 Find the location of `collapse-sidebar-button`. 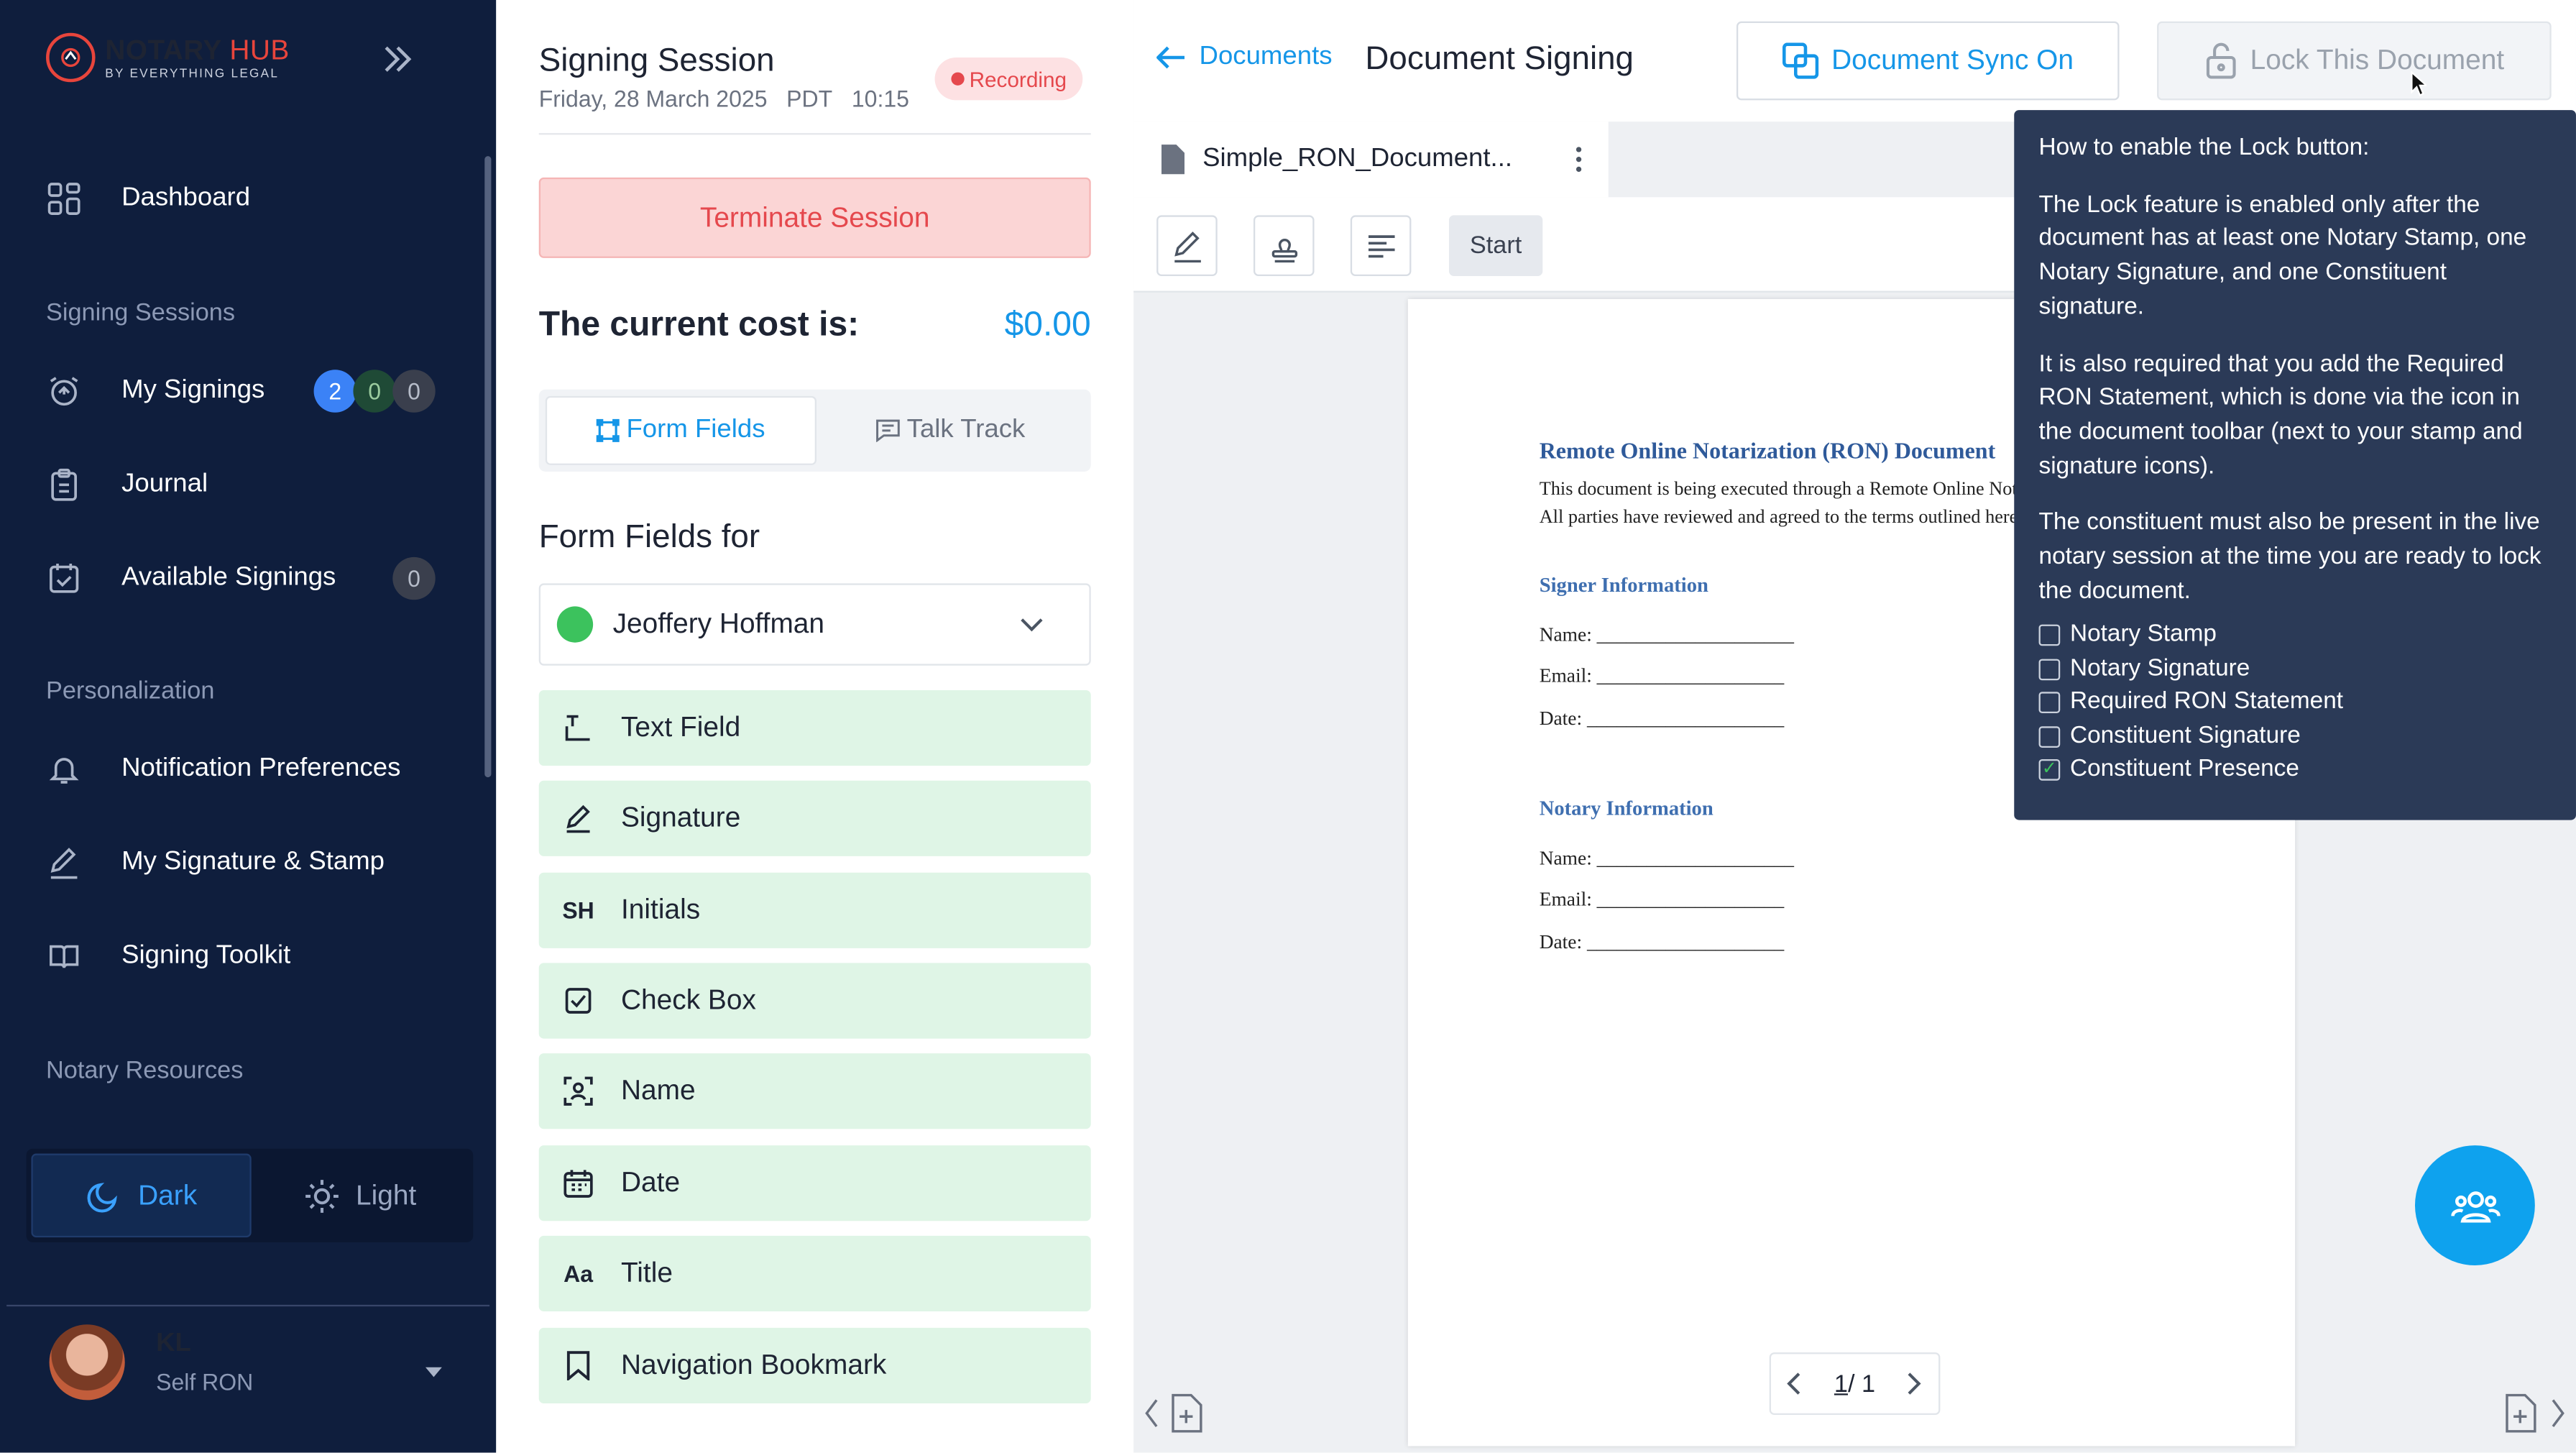

collapse-sidebar-button is located at coordinates (397, 59).